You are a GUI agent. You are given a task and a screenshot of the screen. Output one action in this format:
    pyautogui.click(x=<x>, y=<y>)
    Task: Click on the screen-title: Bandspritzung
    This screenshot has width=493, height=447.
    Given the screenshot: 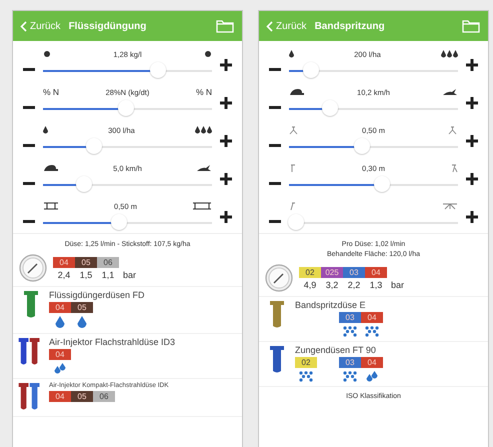 What is the action you would take?
    pyautogui.click(x=350, y=26)
    